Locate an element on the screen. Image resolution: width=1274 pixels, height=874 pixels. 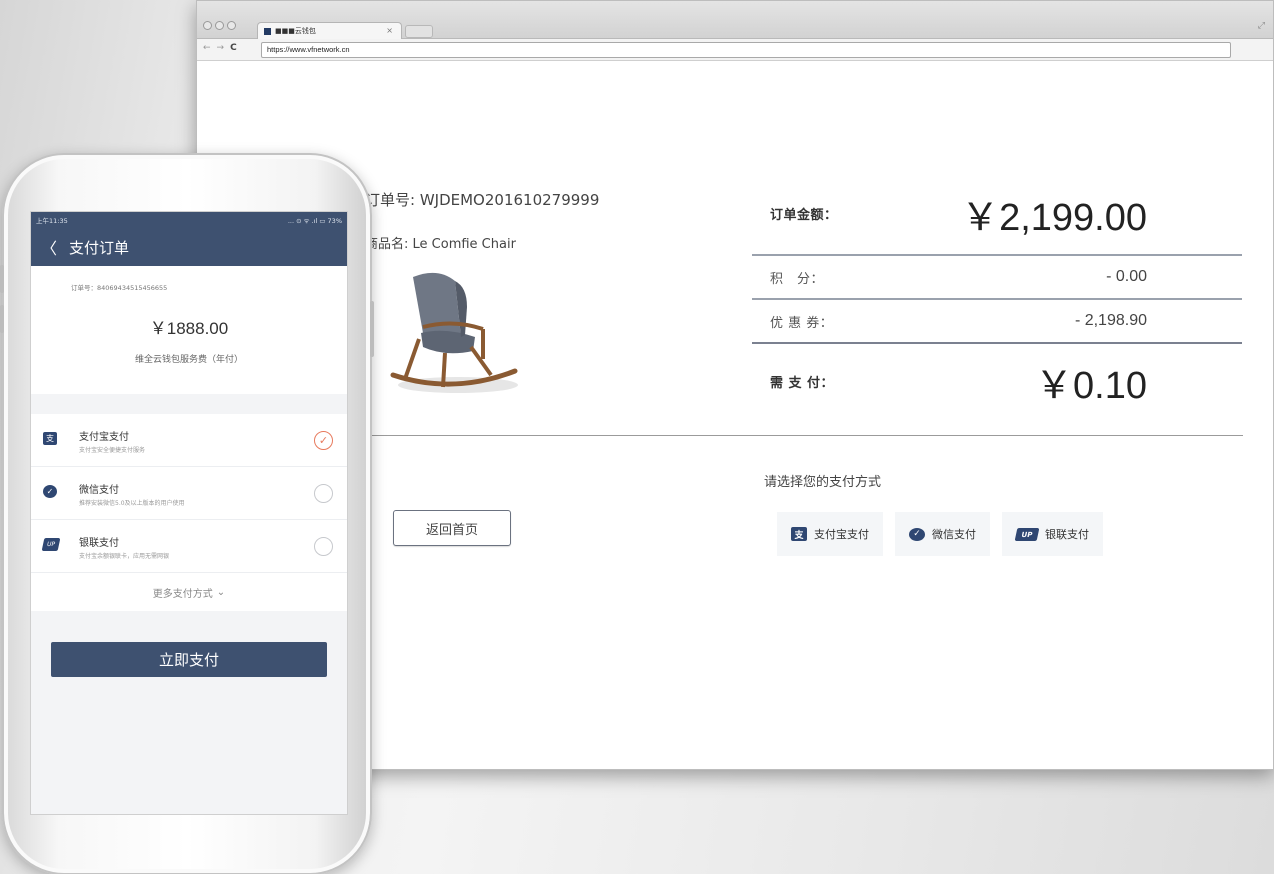
payment-methods: 支 支付宝支付 ✓ 微信支付 UP 银联支付 is located at coordinates (940, 534).